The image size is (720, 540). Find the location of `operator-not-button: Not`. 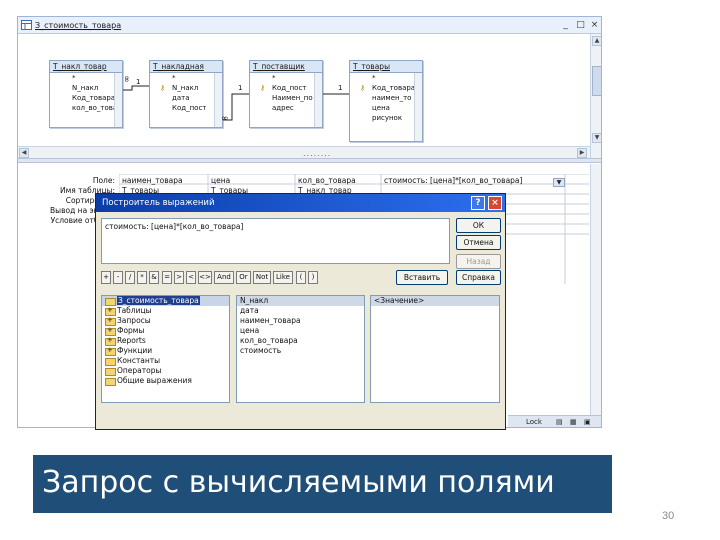

operator-not-button: Not is located at coordinates (262, 277).